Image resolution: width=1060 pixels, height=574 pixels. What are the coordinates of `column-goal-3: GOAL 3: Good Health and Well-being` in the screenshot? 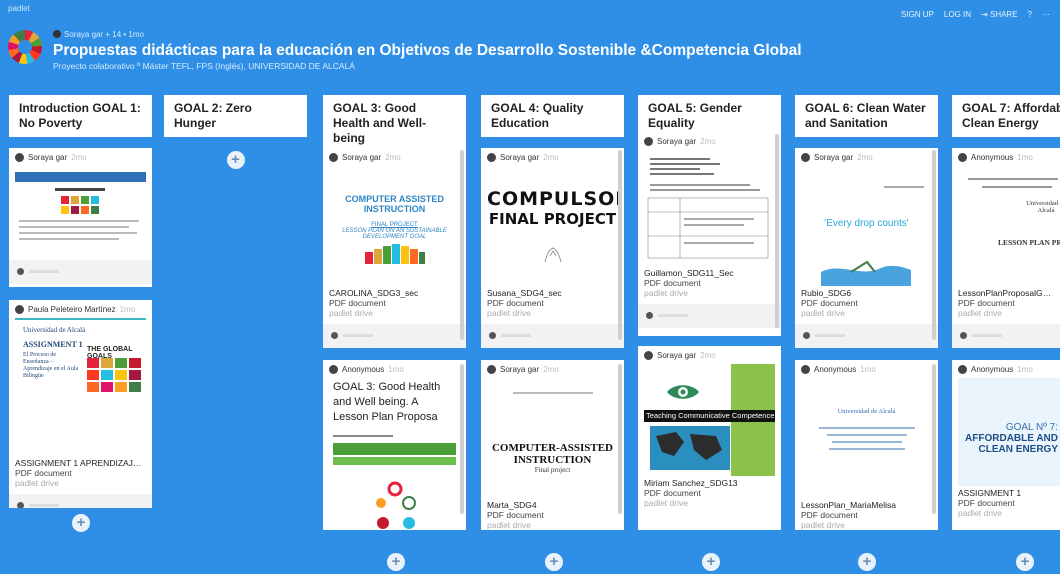 It's located at (394, 123).